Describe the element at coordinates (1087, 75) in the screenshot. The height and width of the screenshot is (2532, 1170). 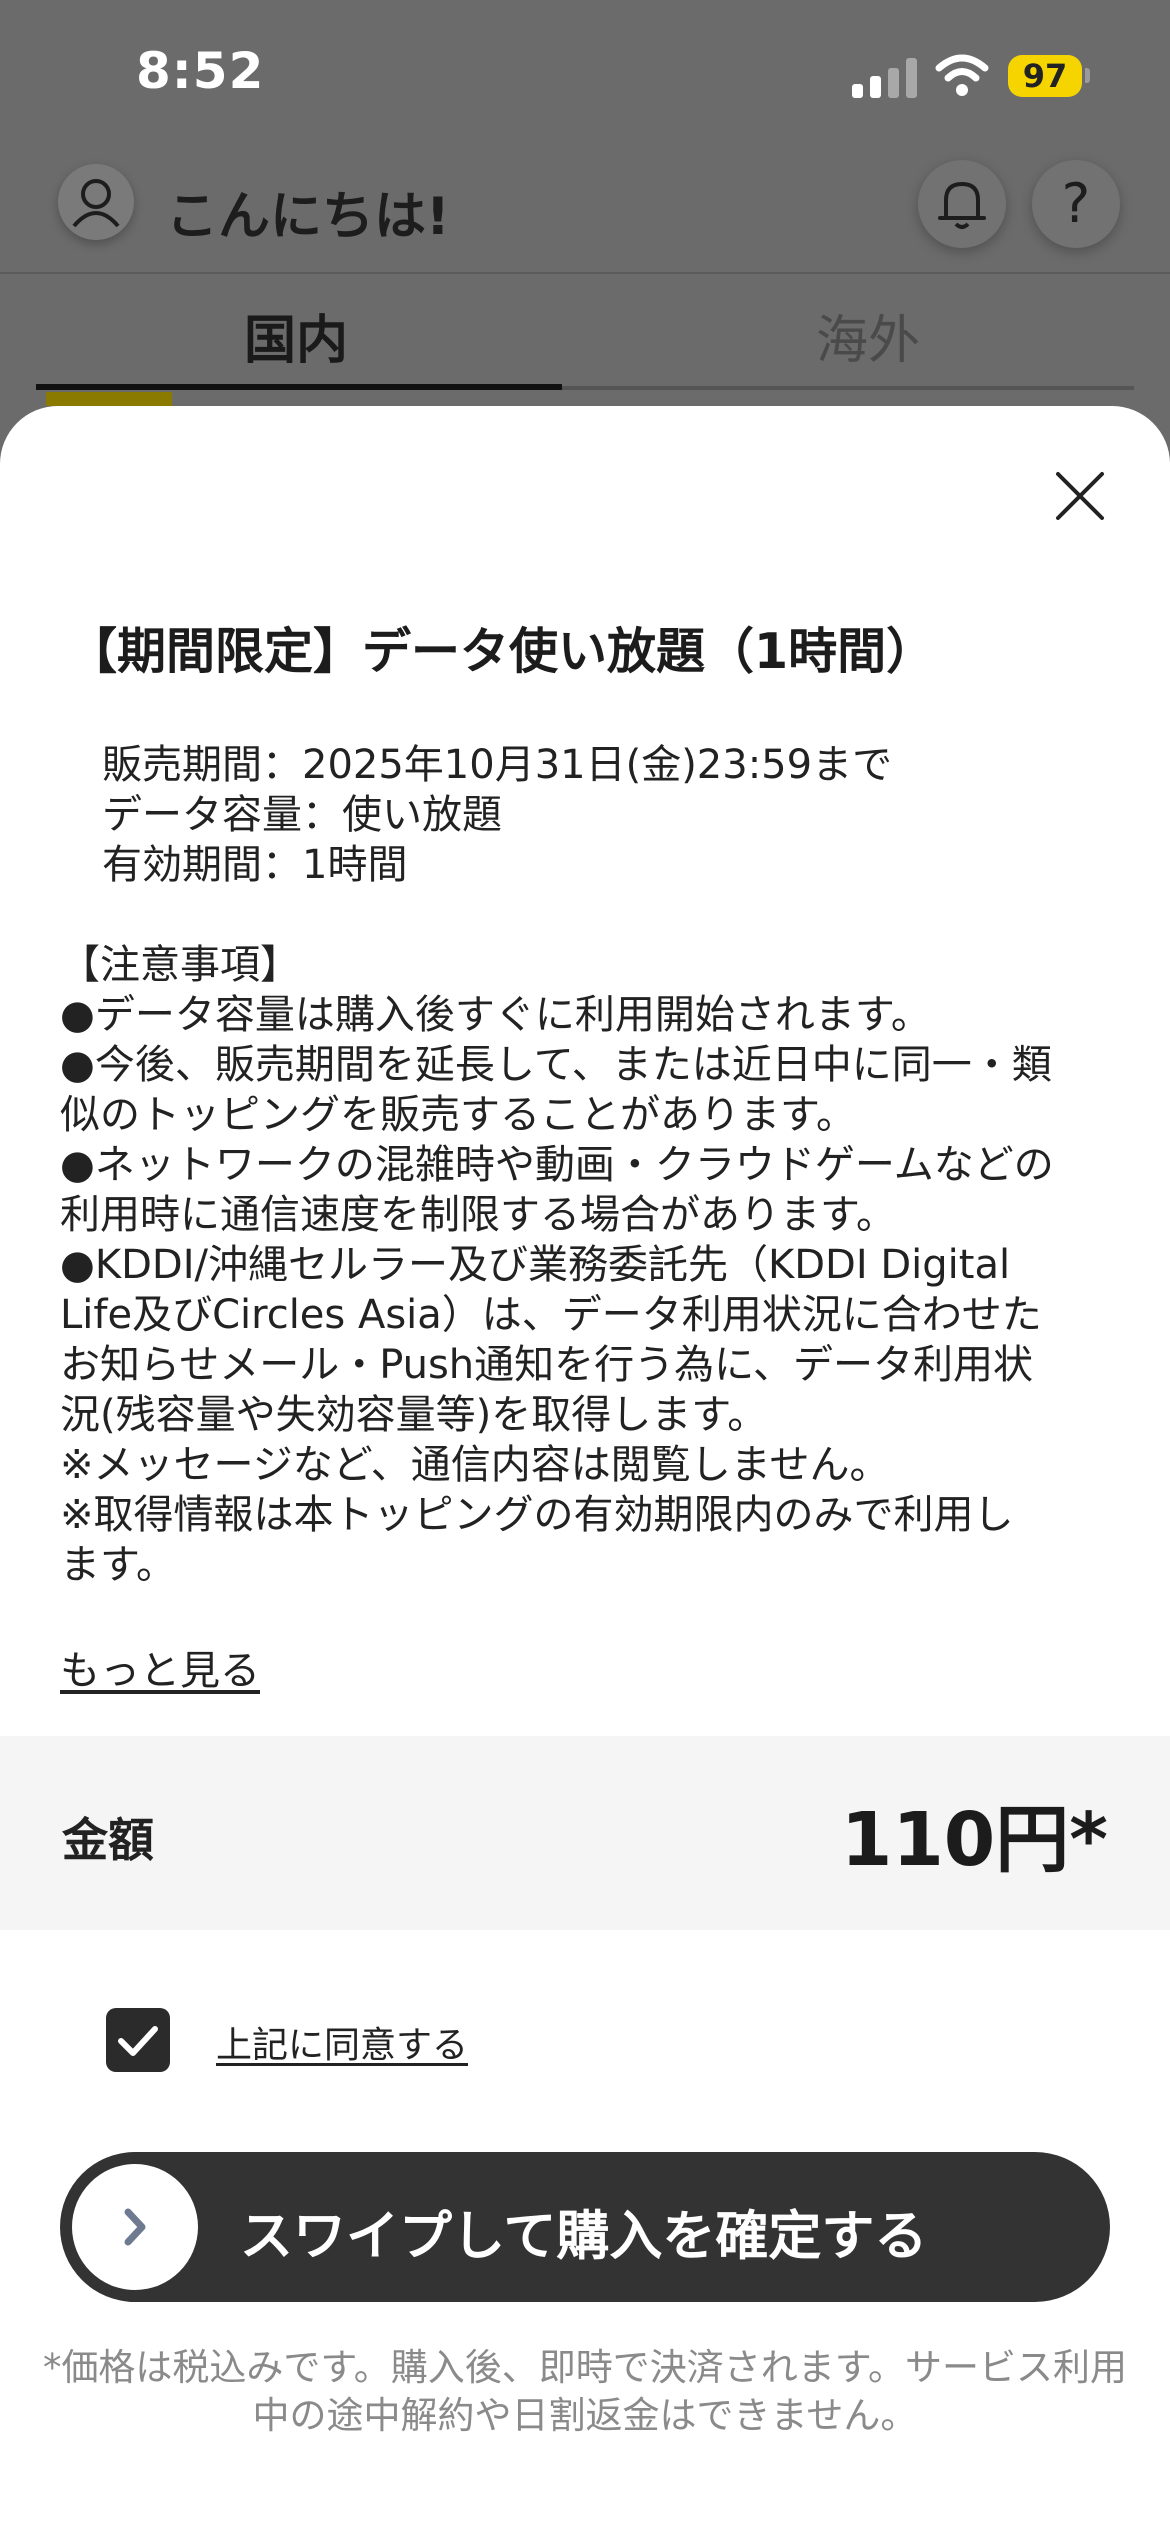
I see `battery-tip` at that location.